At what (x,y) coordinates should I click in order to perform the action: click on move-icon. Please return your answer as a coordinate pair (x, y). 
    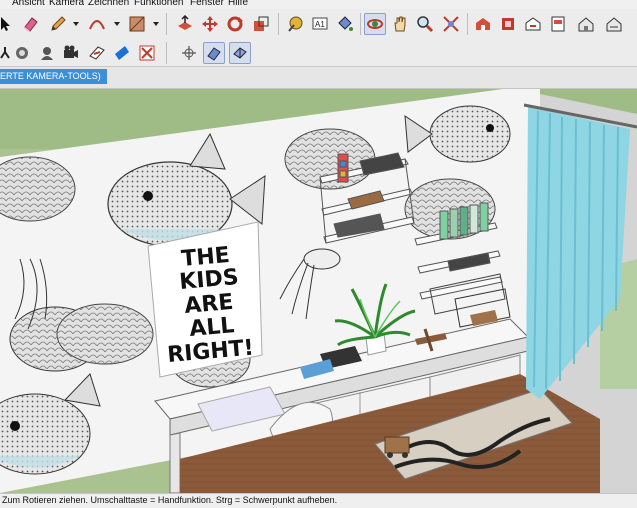
    Looking at the image, I should click on (210, 24).